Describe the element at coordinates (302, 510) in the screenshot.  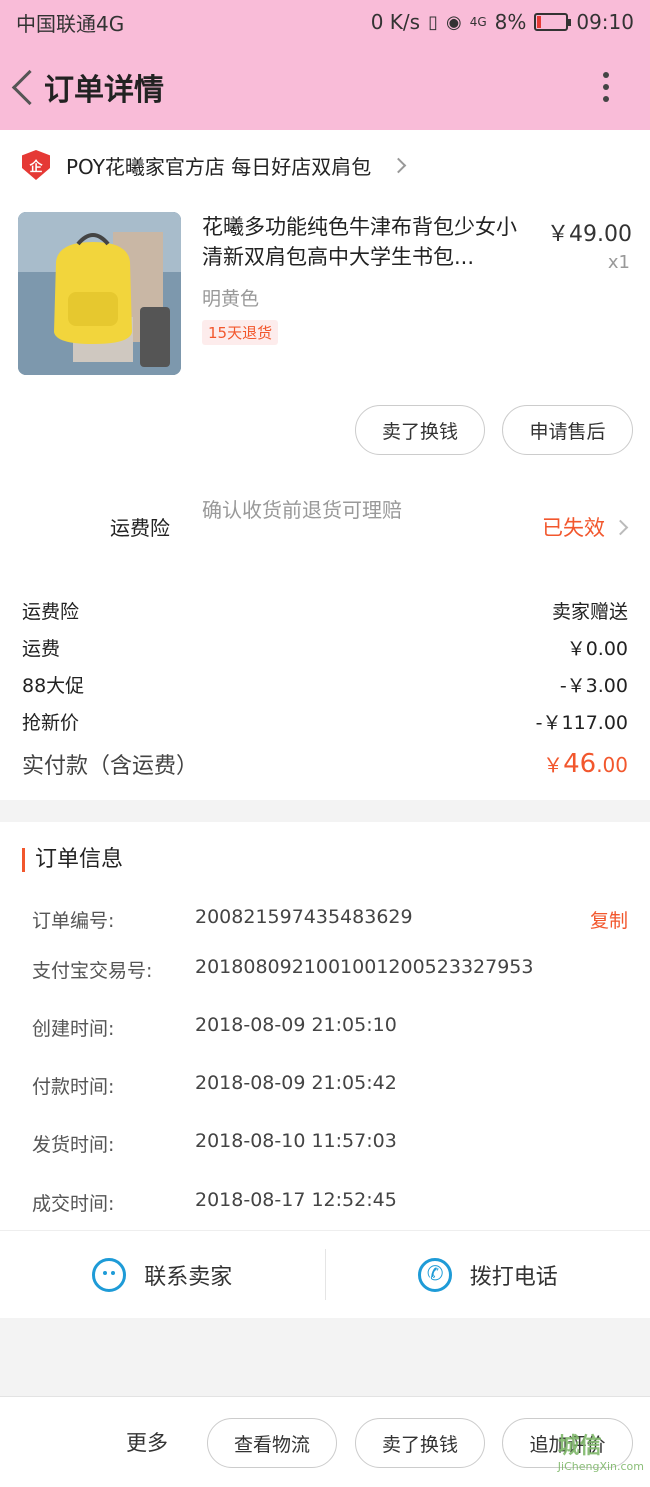
I see `insurance-description: 确认收货前退货可理赔` at that location.